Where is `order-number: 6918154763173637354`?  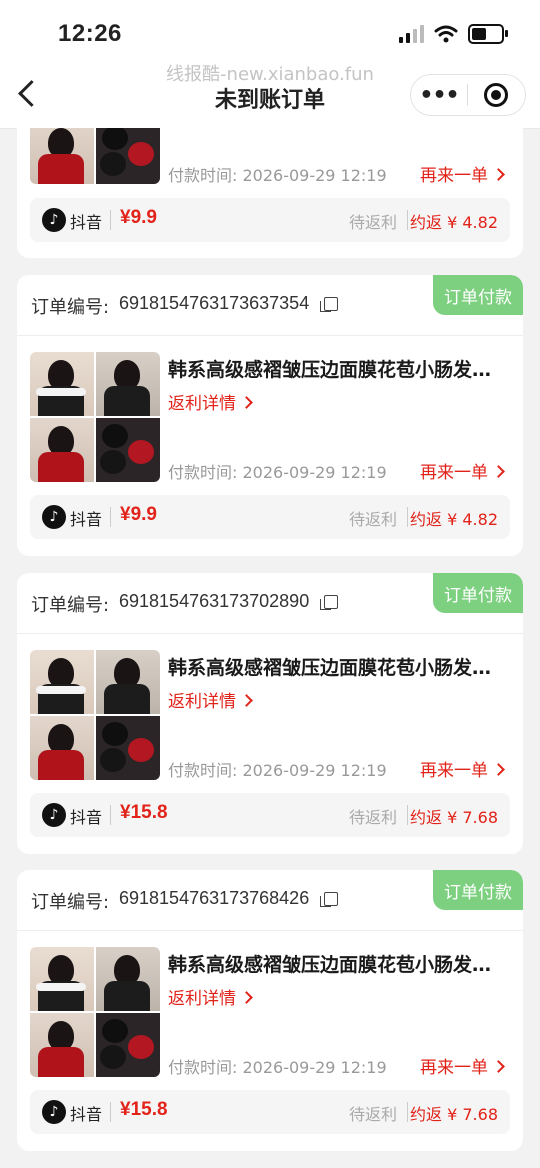 order-number: 6918154763173637354 is located at coordinates (214, 303).